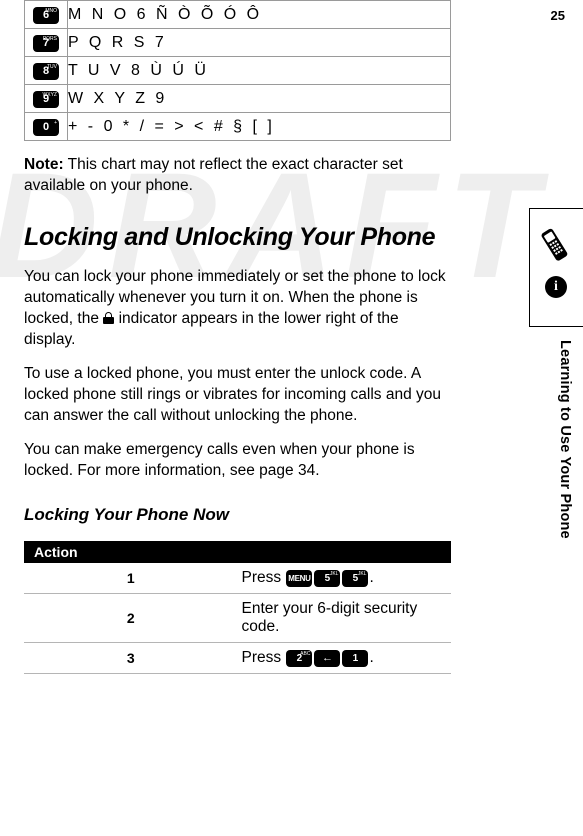  Describe the element at coordinates (565, 439) in the screenshot. I see `sidebar-chapter-title: Learning to Use Your Phone` at that location.